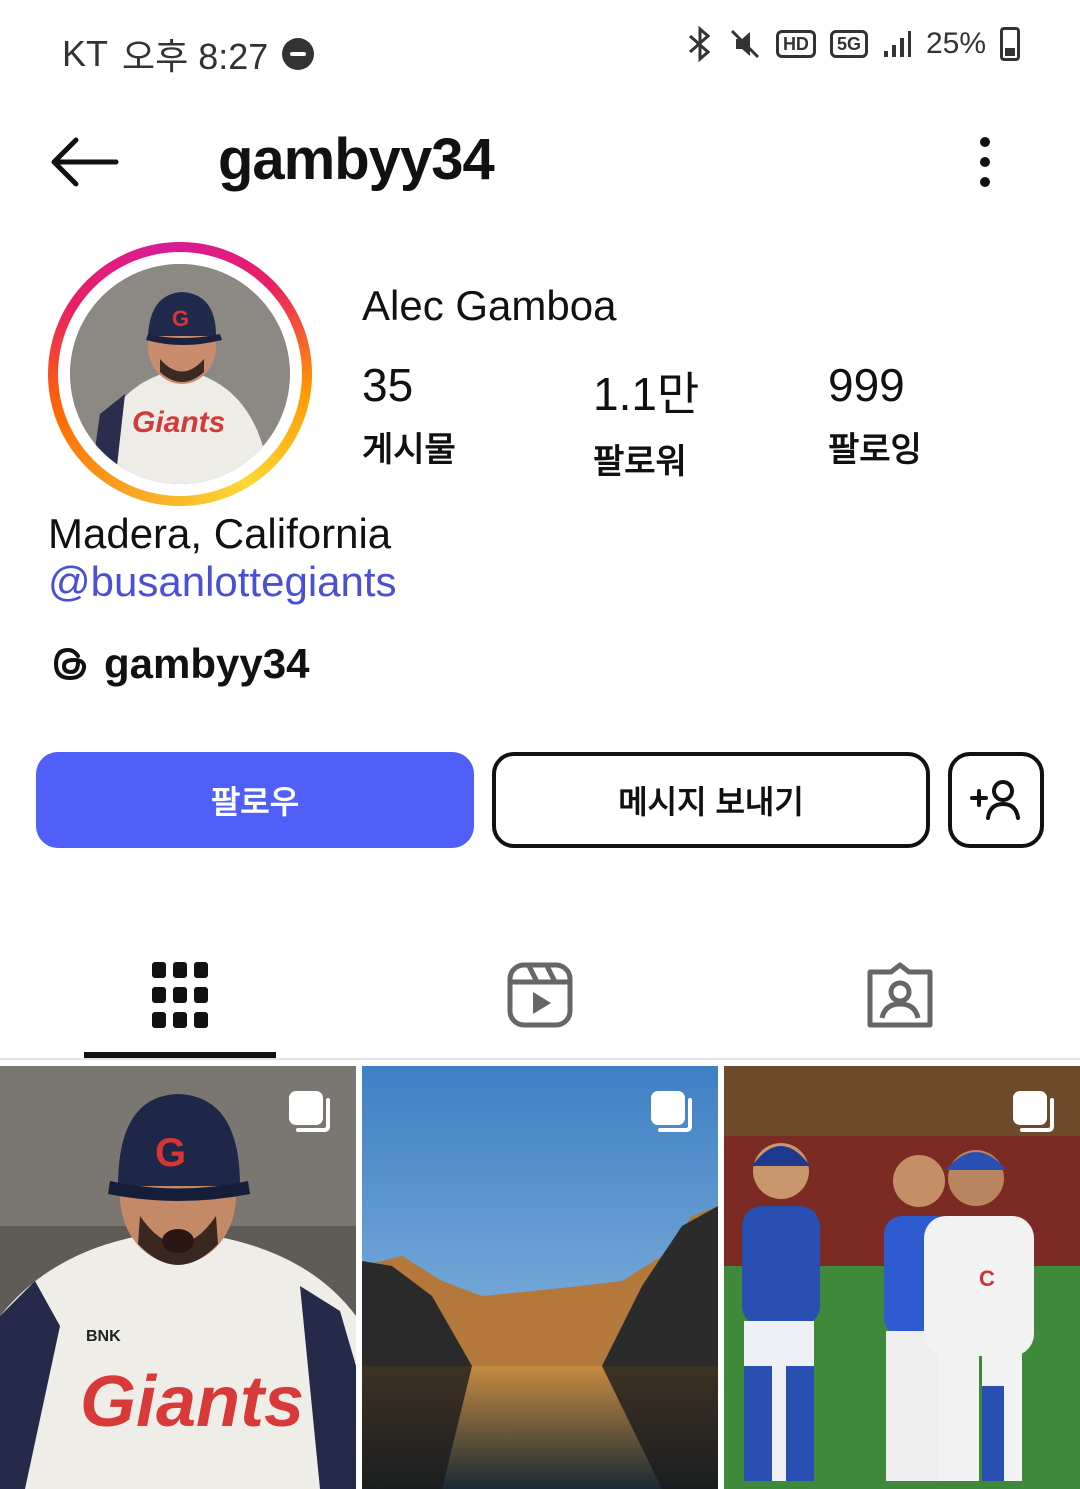  Describe the element at coordinates (540, 48) in the screenshot. I see `status-bar: KT 오후 8:27 HD 5G 25%` at that location.